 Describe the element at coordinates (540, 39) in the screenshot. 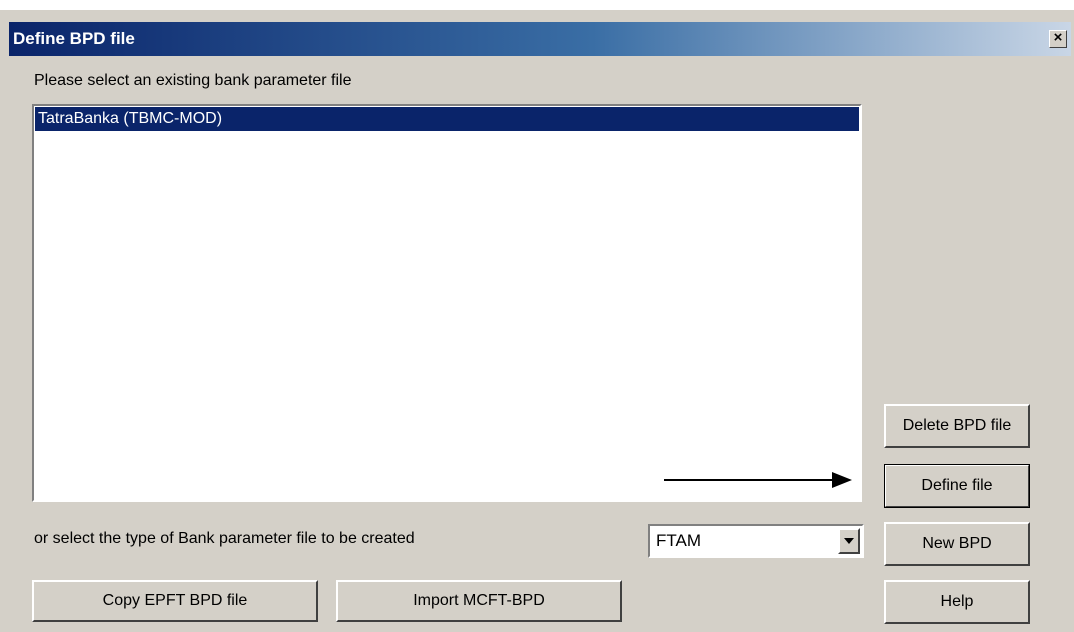

I see `title-bar: Define BPD file ×` at that location.